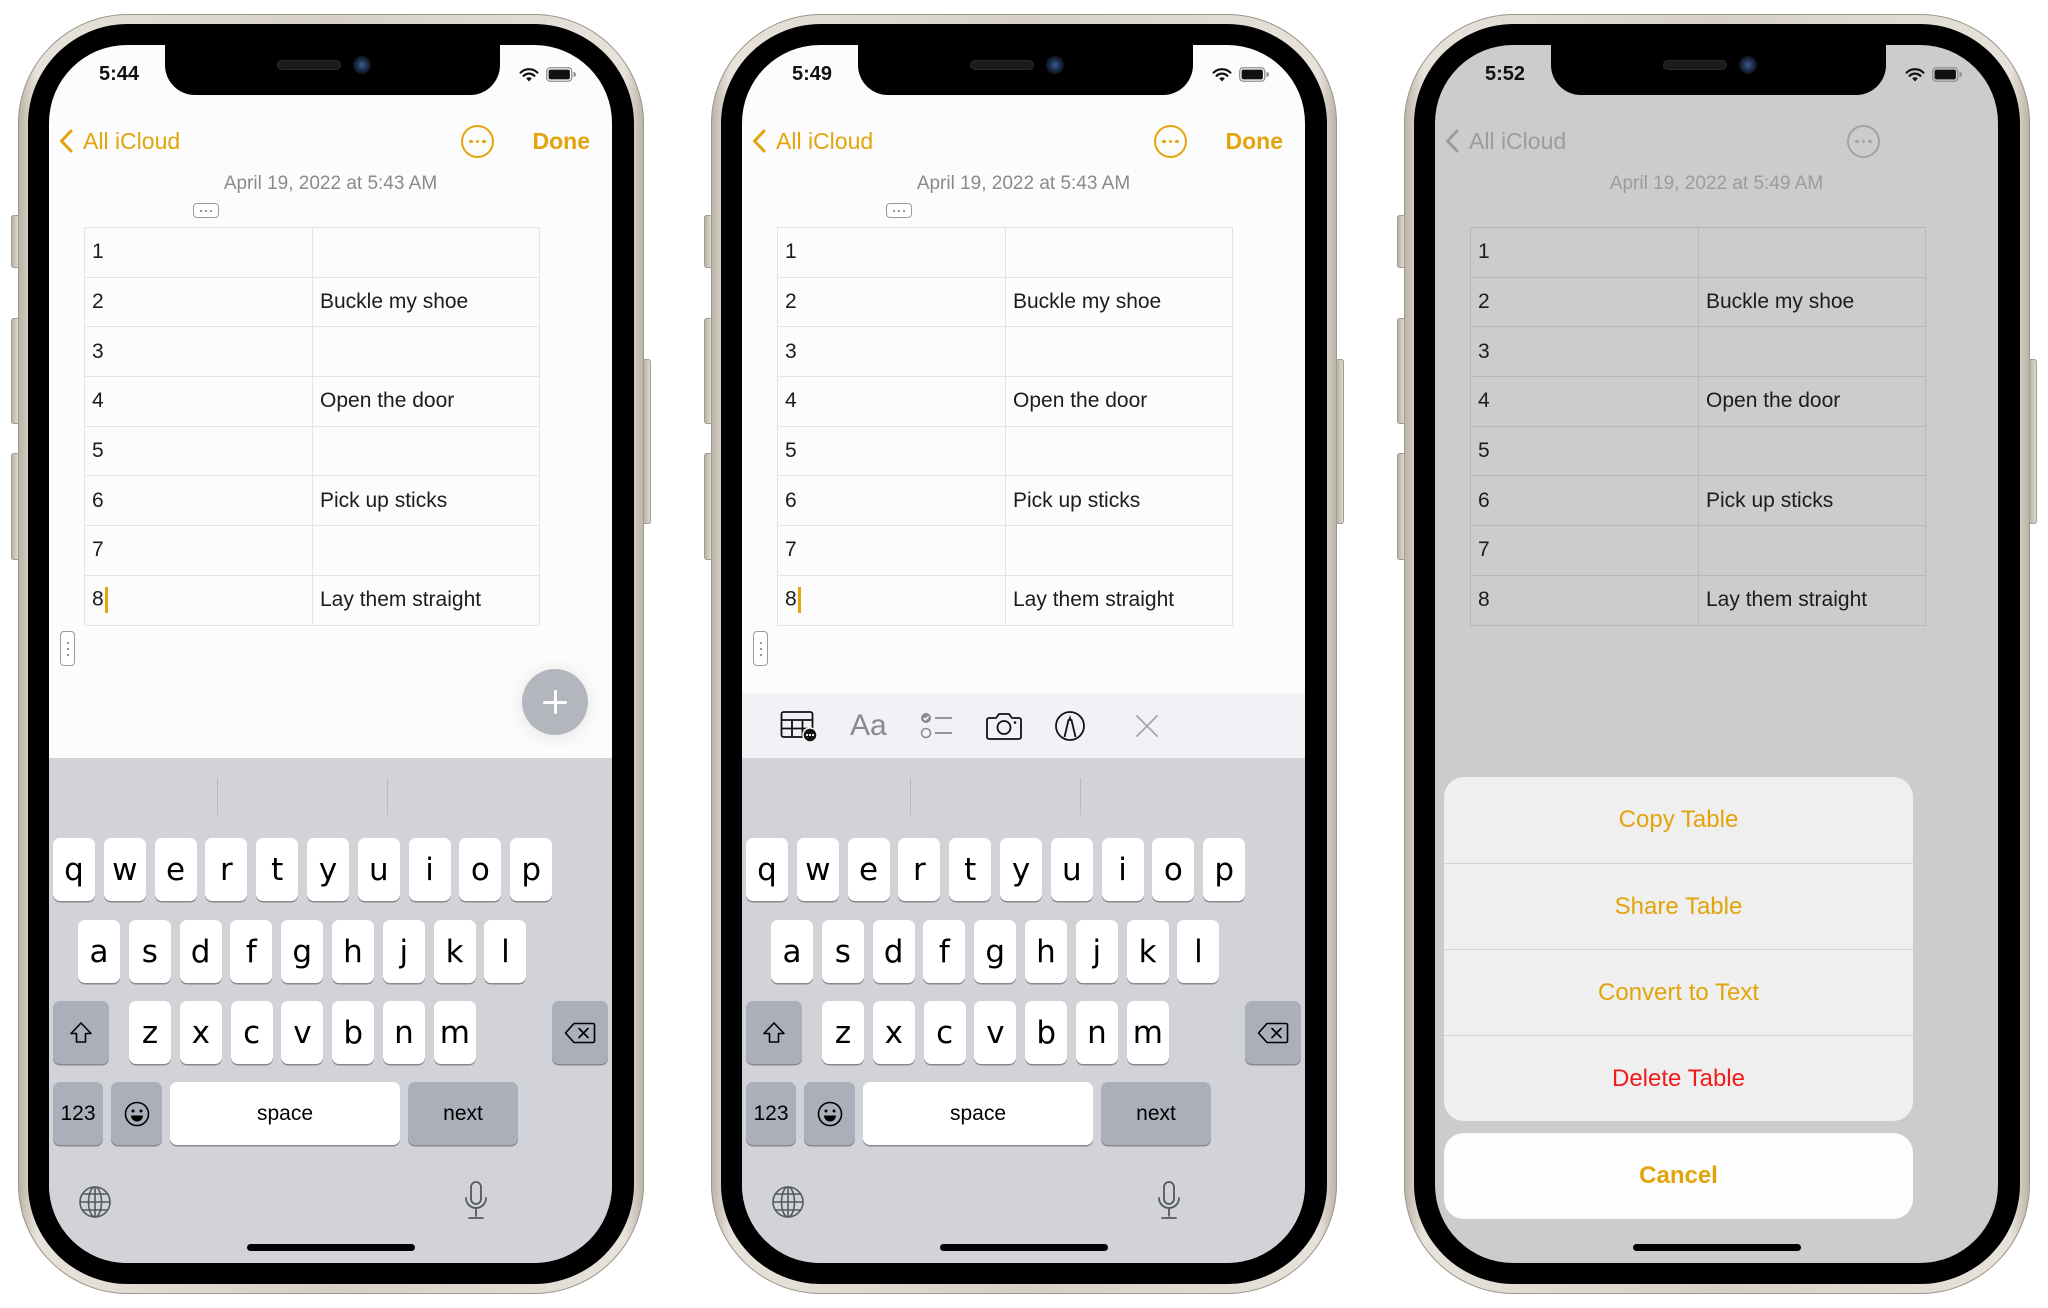 The width and height of the screenshot is (2048, 1308). I want to click on numbers-key: 123, so click(771, 1113).